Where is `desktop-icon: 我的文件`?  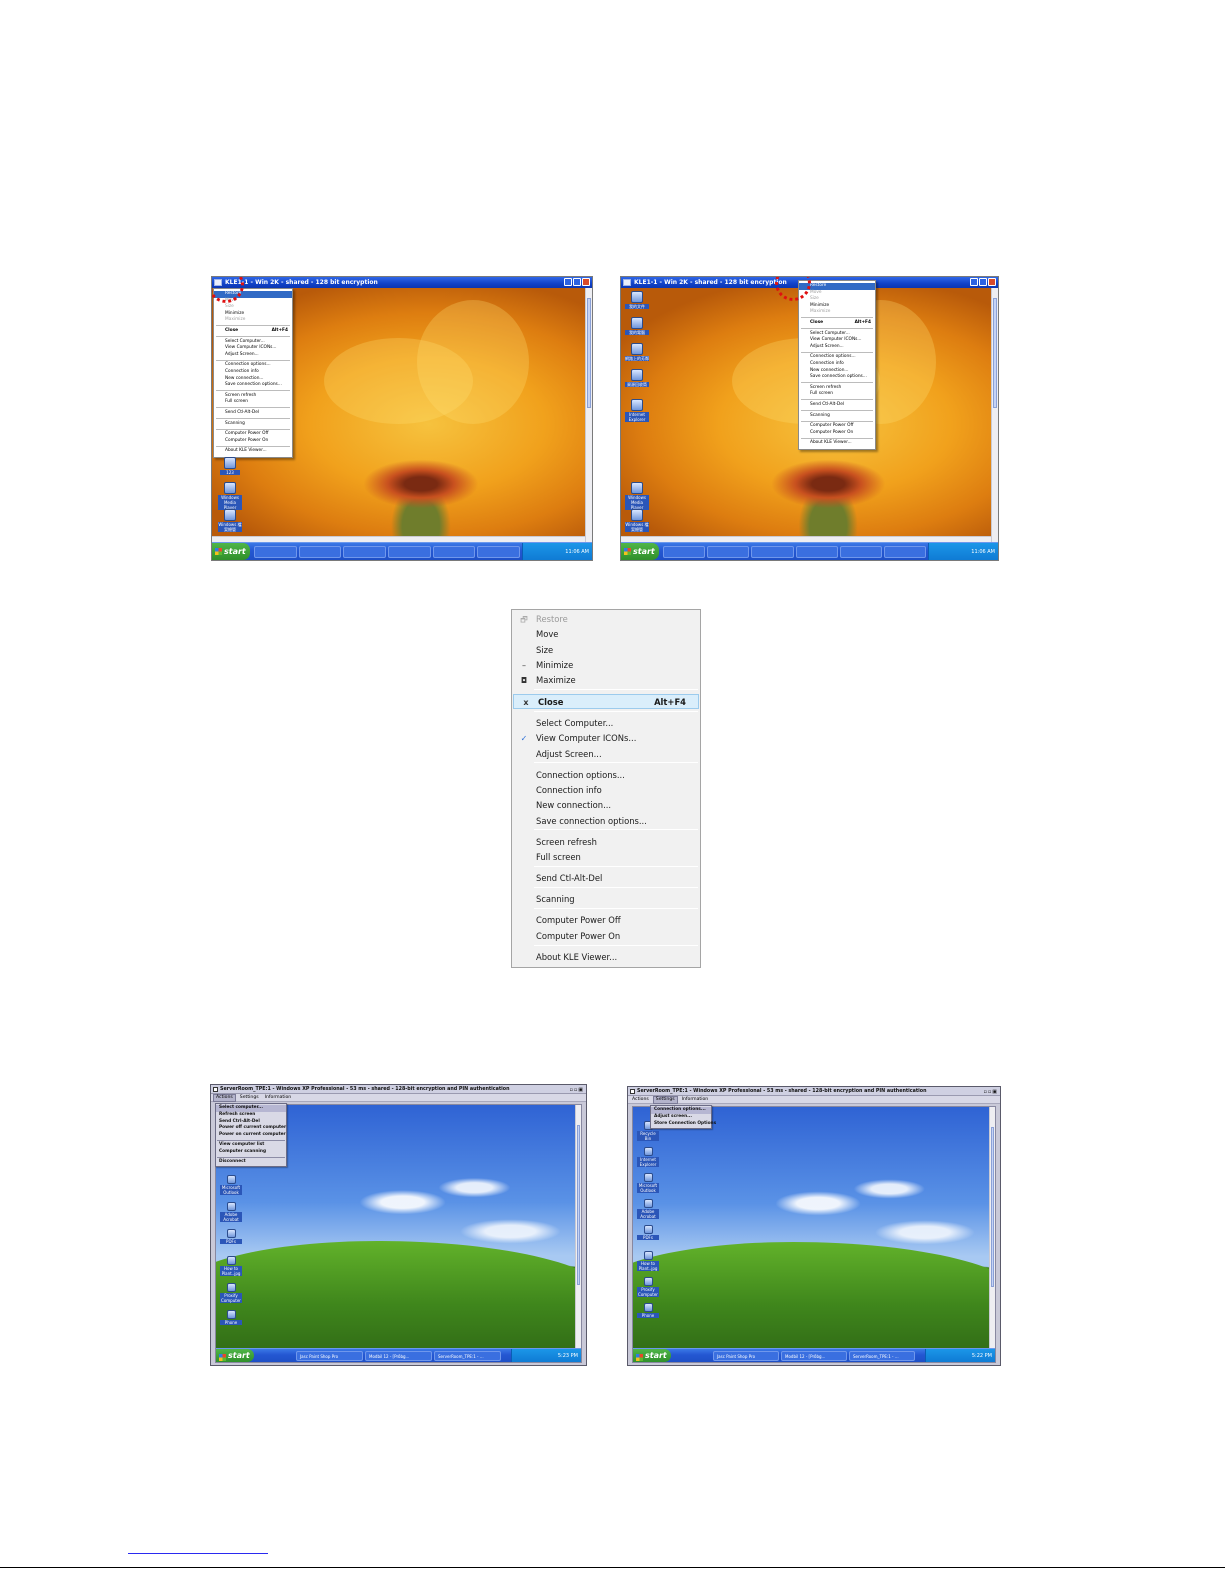 desktop-icon: 我的文件 is located at coordinates (637, 300).